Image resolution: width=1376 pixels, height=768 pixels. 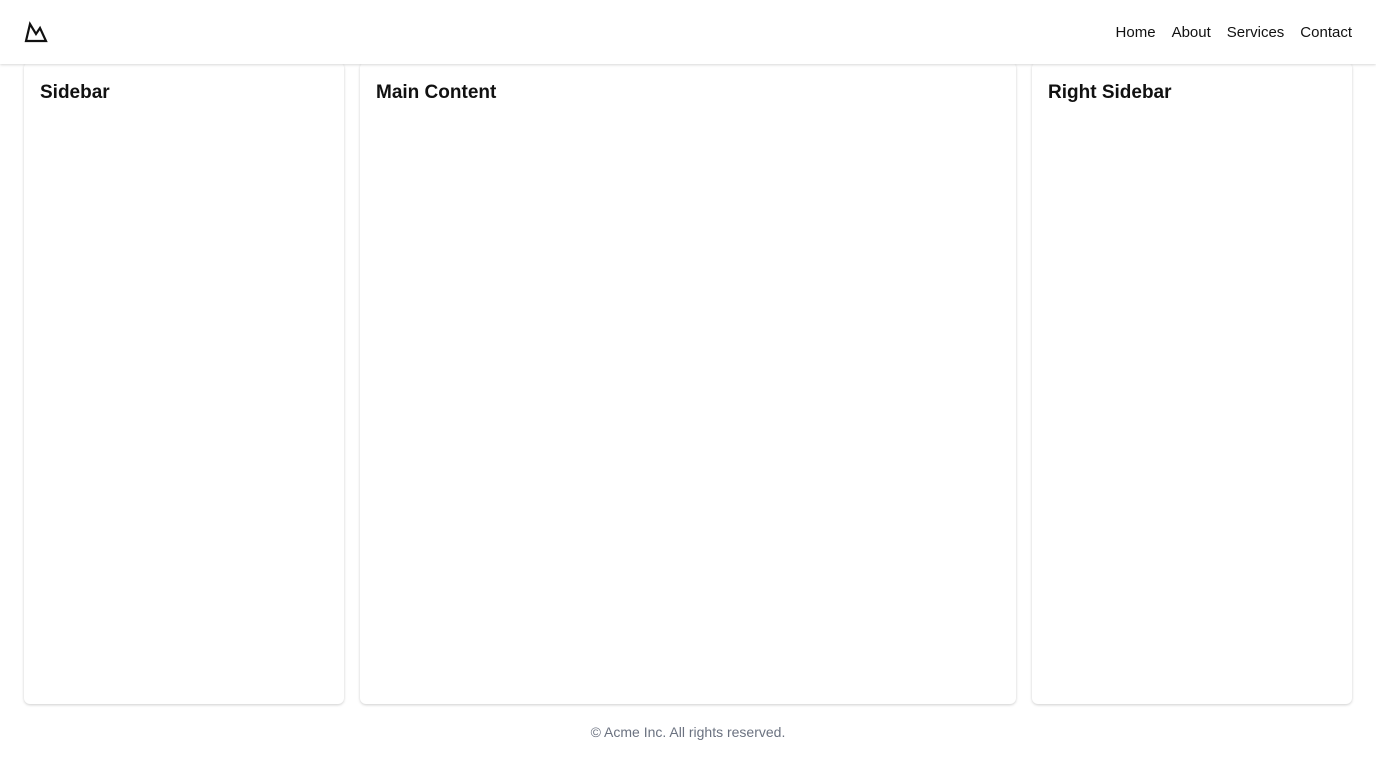 I want to click on footer-copyright: © Acme Inc. All rights reserved., so click(x=688, y=732).